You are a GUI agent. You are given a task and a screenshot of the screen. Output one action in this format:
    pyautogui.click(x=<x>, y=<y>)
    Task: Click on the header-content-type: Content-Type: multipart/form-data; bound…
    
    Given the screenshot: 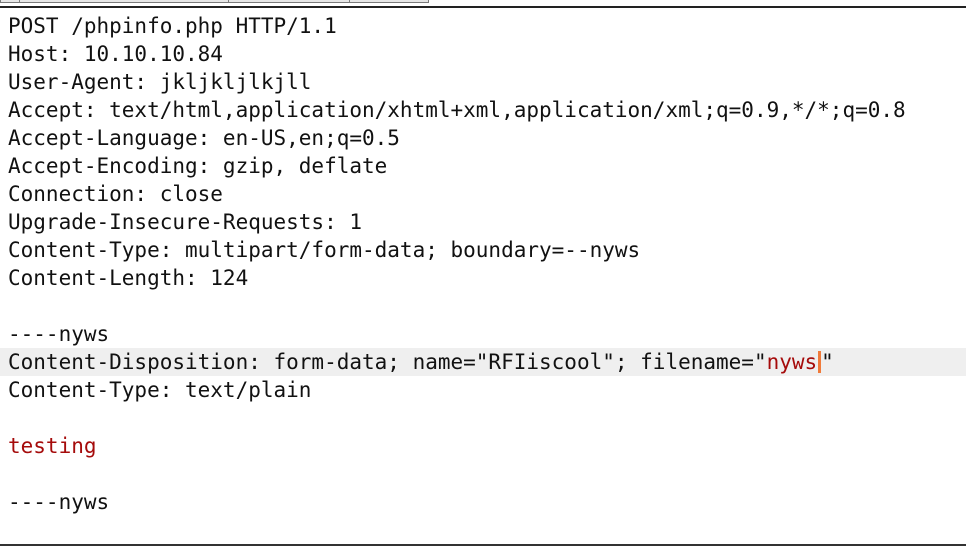 What is the action you would take?
    pyautogui.click(x=324, y=250)
    